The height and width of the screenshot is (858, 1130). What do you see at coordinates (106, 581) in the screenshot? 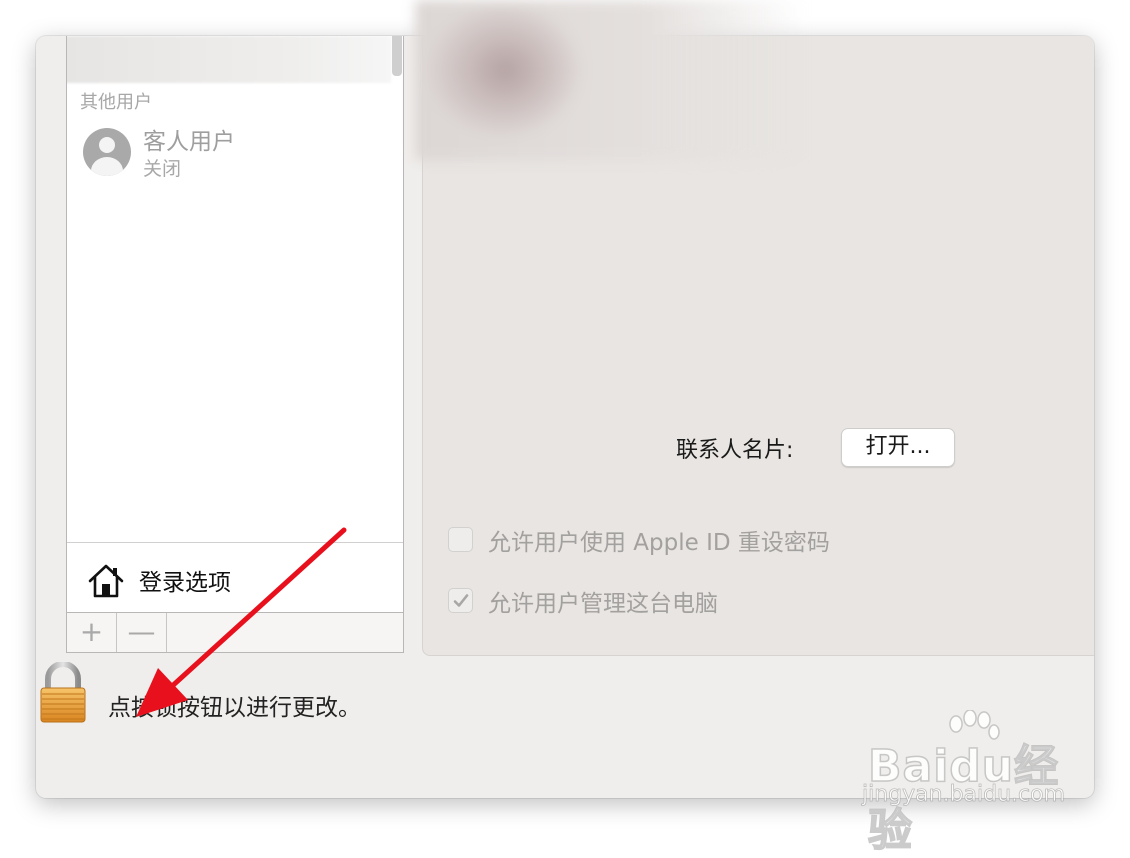
I see `house-icon` at bounding box center [106, 581].